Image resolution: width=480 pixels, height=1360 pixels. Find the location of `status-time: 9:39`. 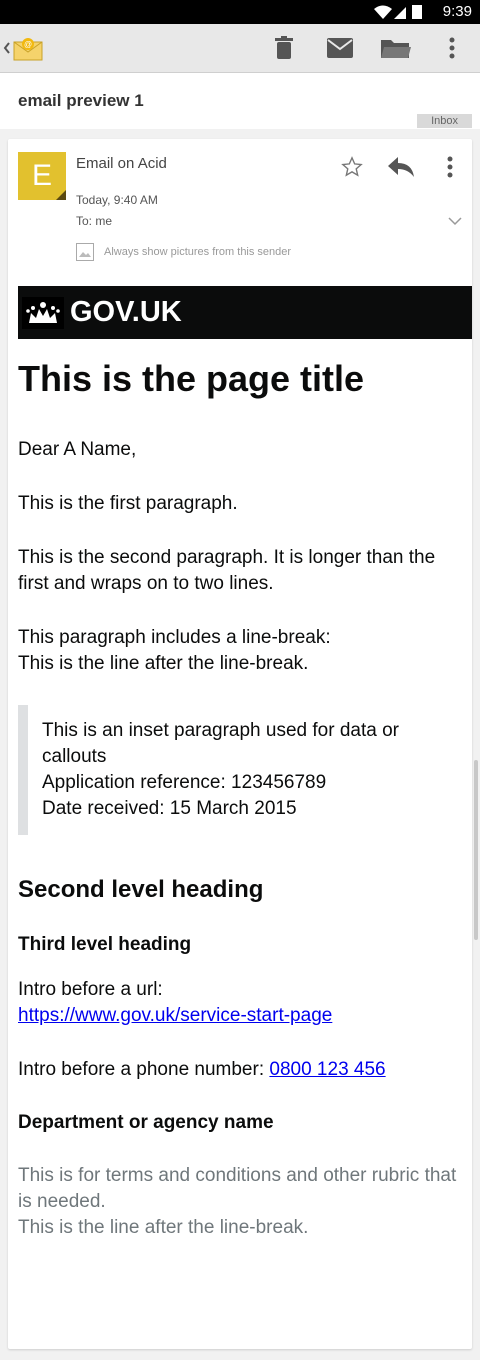

status-time: 9:39 is located at coordinates (457, 11).